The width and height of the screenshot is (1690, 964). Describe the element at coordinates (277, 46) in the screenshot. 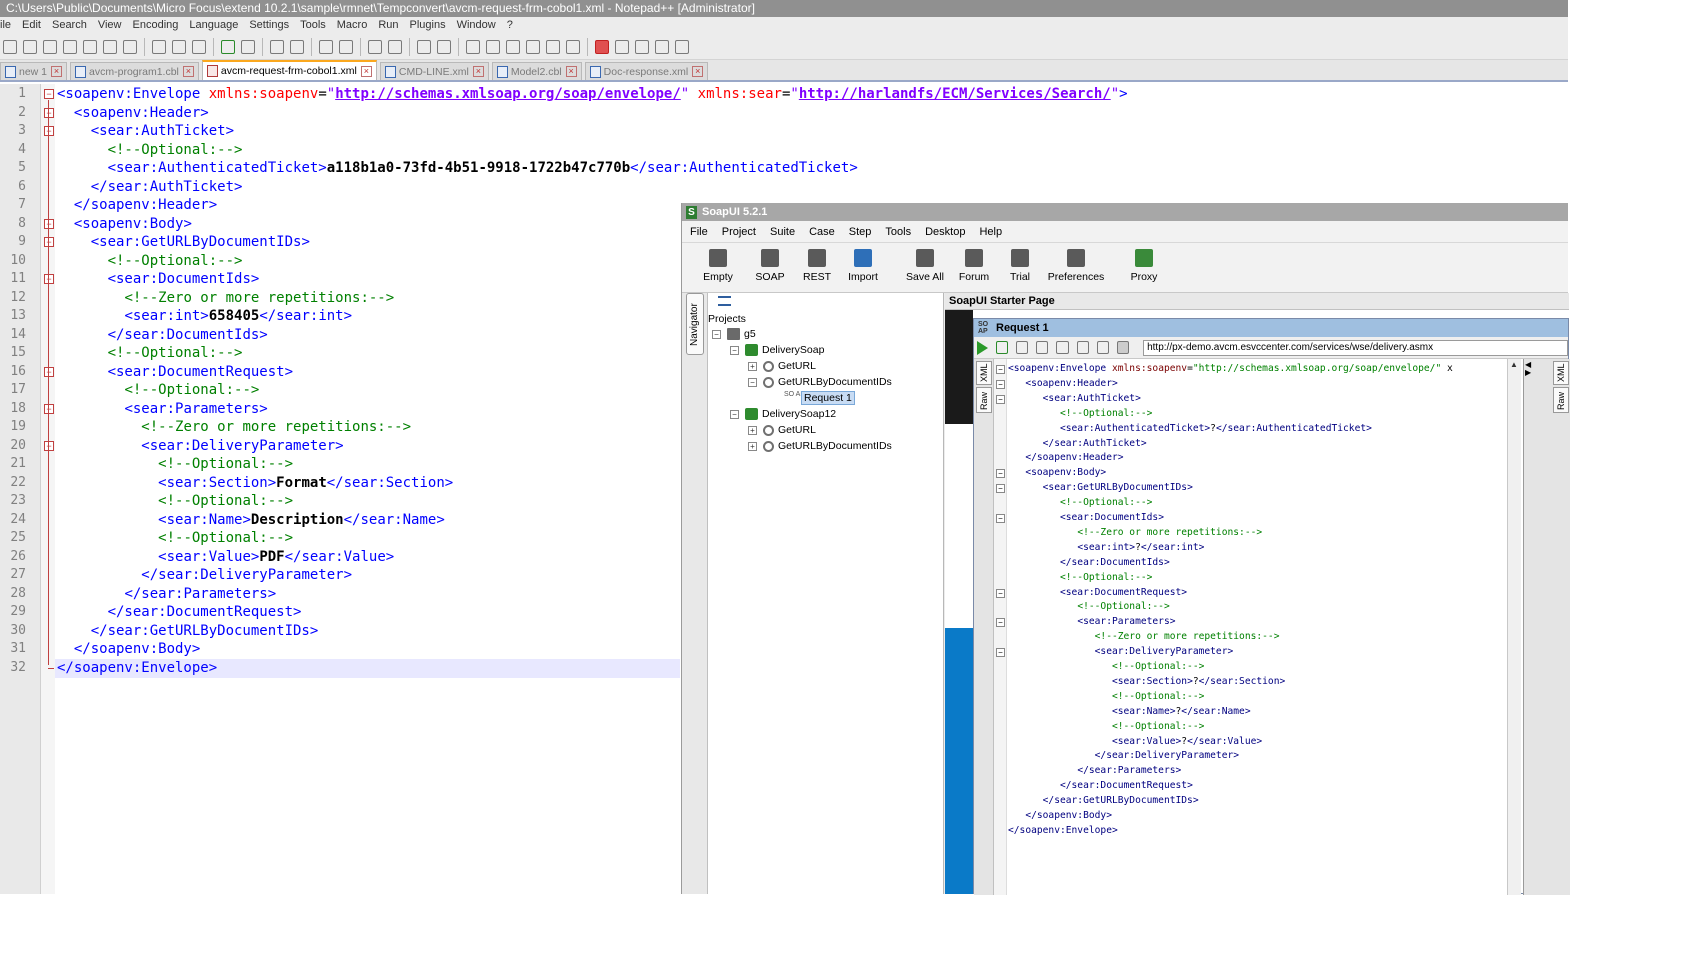

I see `find-icon` at that location.